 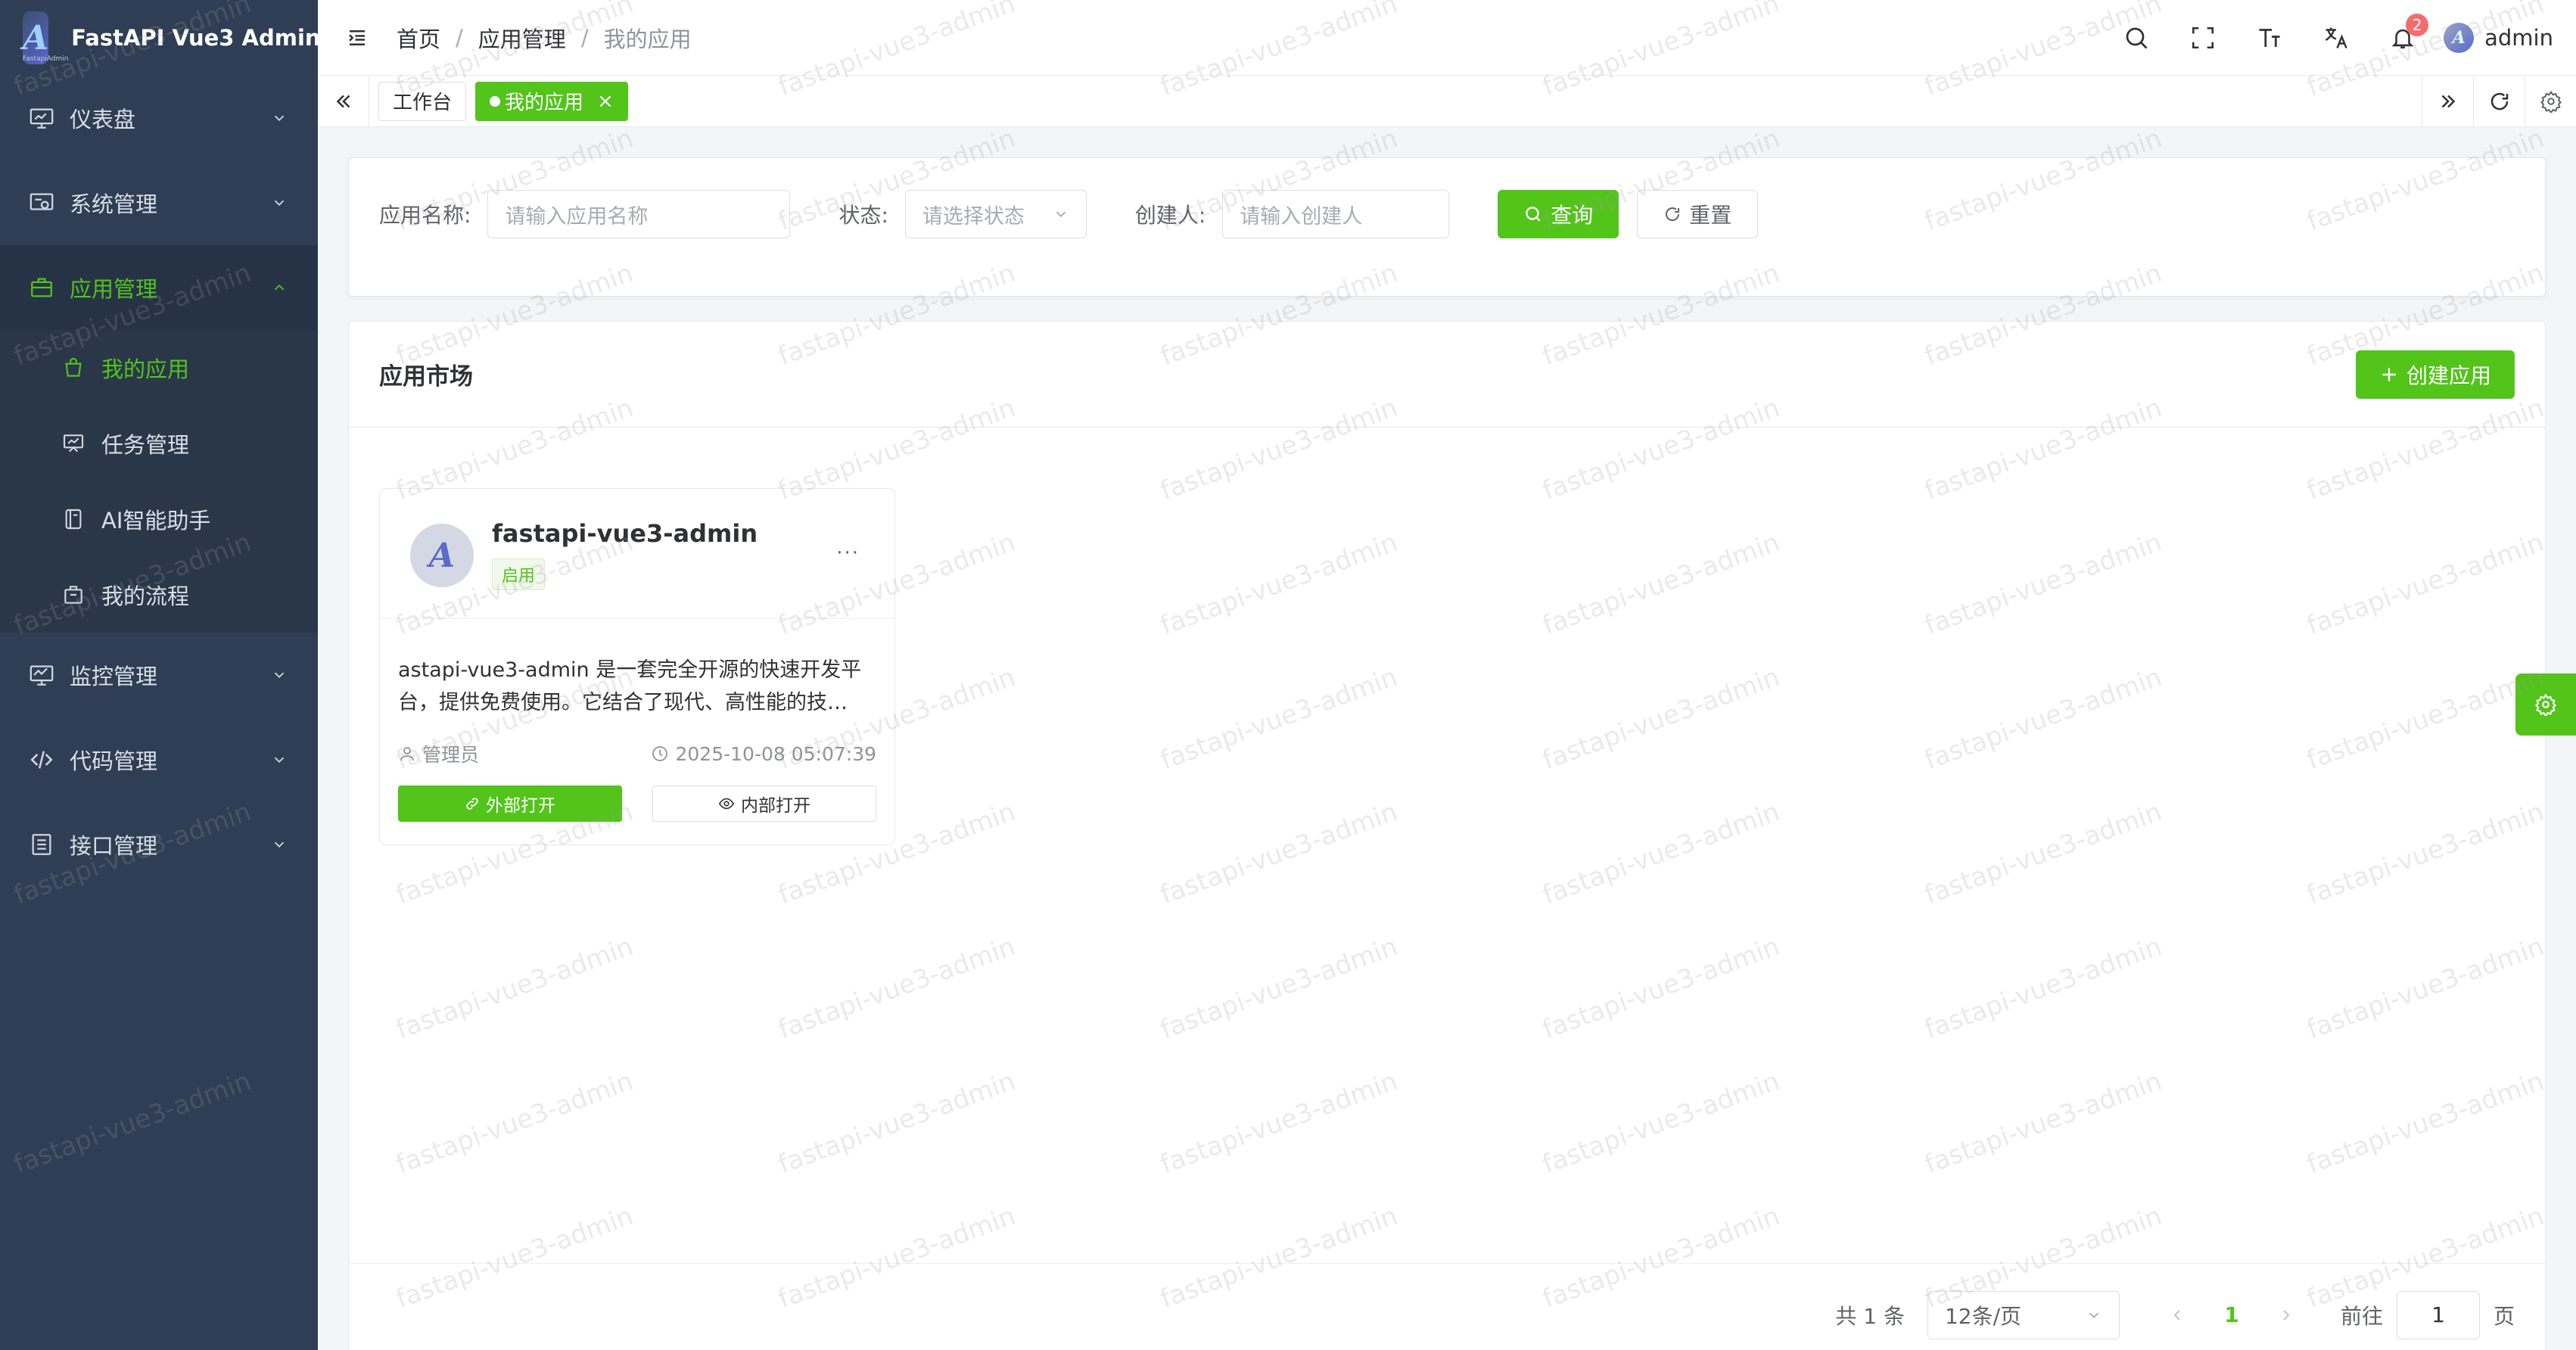 What do you see at coordinates (196, 38) in the screenshot?
I see `app-title: FastAPI Vue3 Admin` at bounding box center [196, 38].